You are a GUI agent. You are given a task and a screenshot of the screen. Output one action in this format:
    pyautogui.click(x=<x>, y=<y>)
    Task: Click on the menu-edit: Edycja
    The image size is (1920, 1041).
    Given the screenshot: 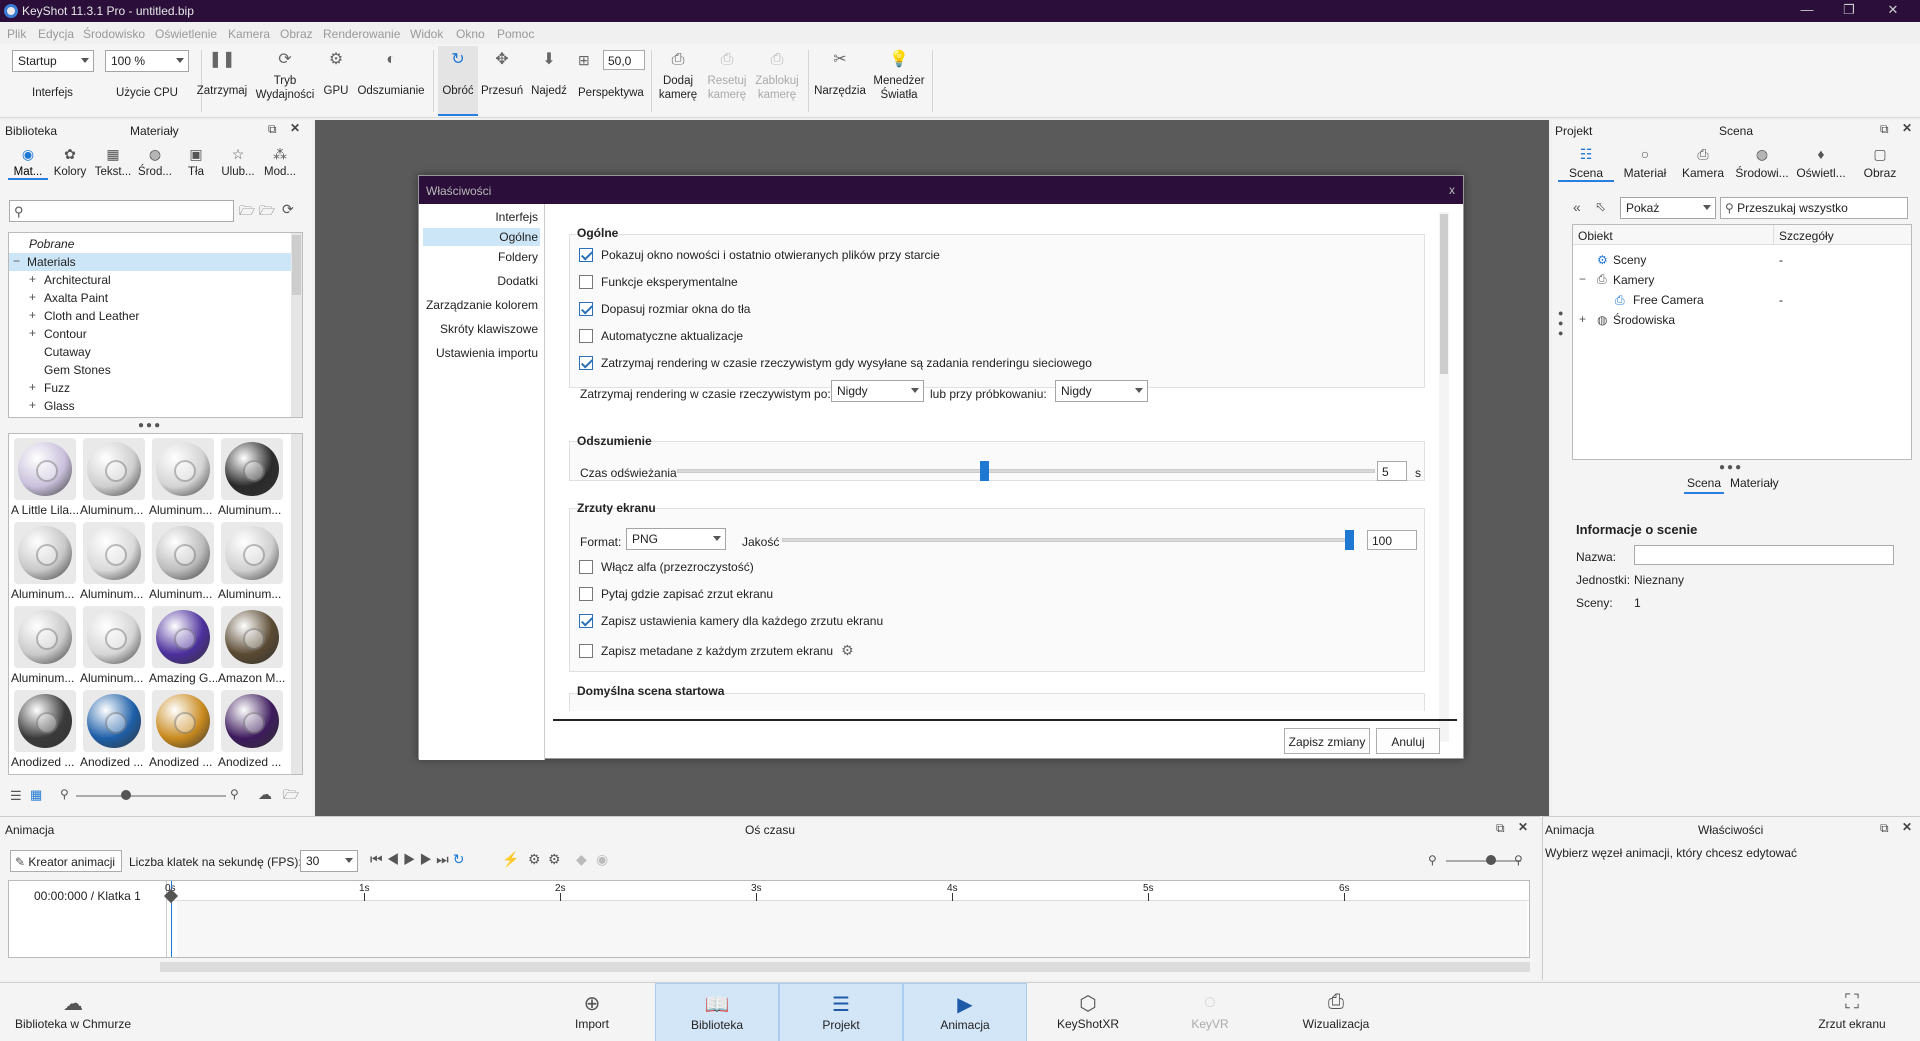 What is the action you would take?
    pyautogui.click(x=56, y=34)
    